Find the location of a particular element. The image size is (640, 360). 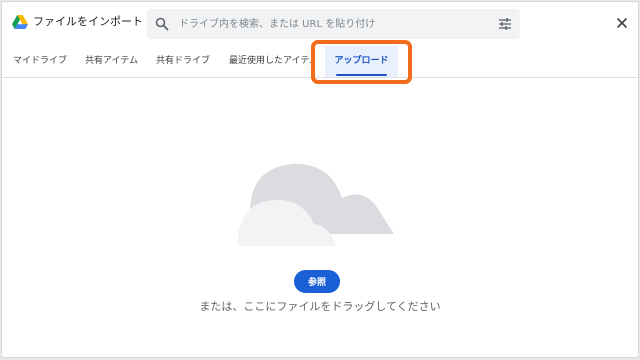

tab-recent: 最近使用したアイテム is located at coordinates (272, 61).